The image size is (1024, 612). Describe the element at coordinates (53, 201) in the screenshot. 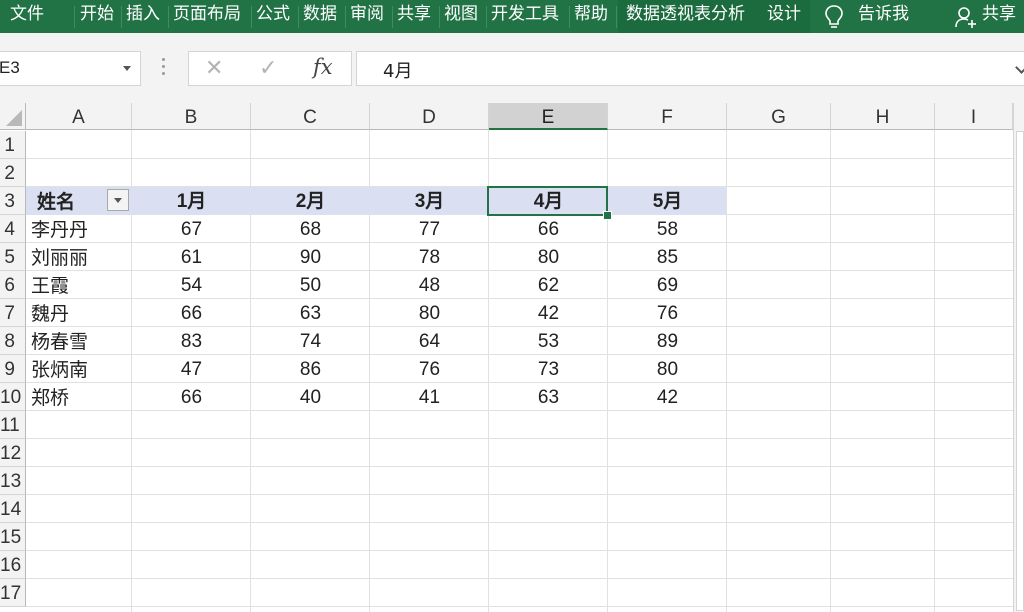

I see `pivot-row-label-header: 姓名` at that location.